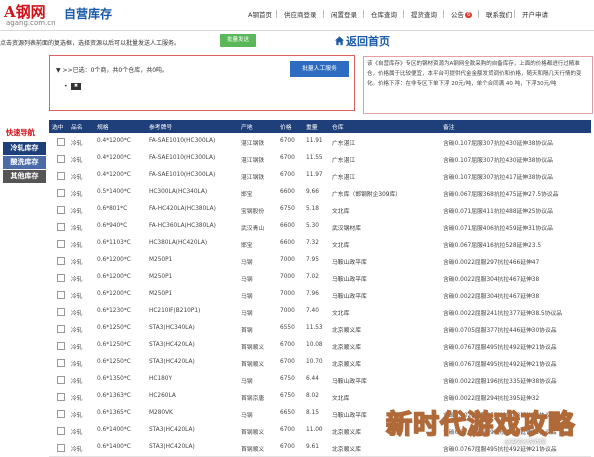 This screenshot has height=457, width=594. I want to click on cell-grade: FA-HC360LA(HC380LA), so click(182, 226).